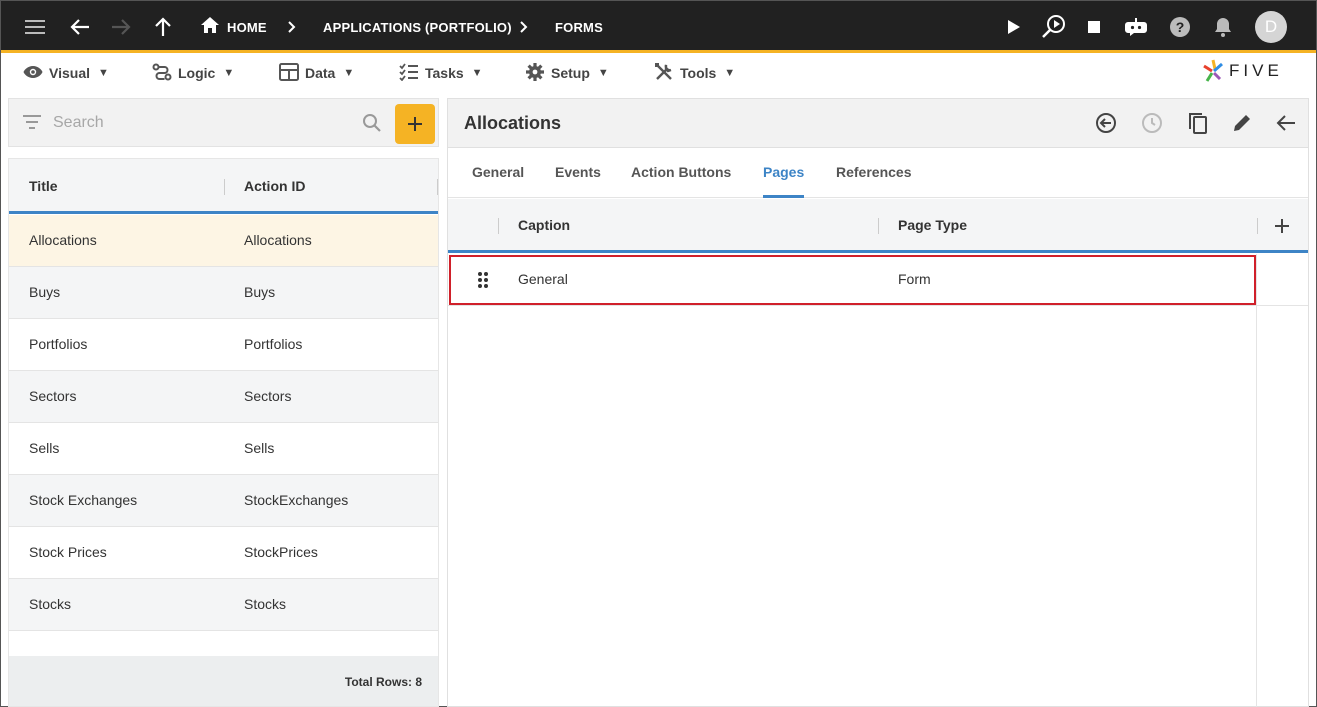 The width and height of the screenshot is (1317, 707). Describe the element at coordinates (223, 241) in the screenshot. I see `list-item: Allocations Allocations` at that location.